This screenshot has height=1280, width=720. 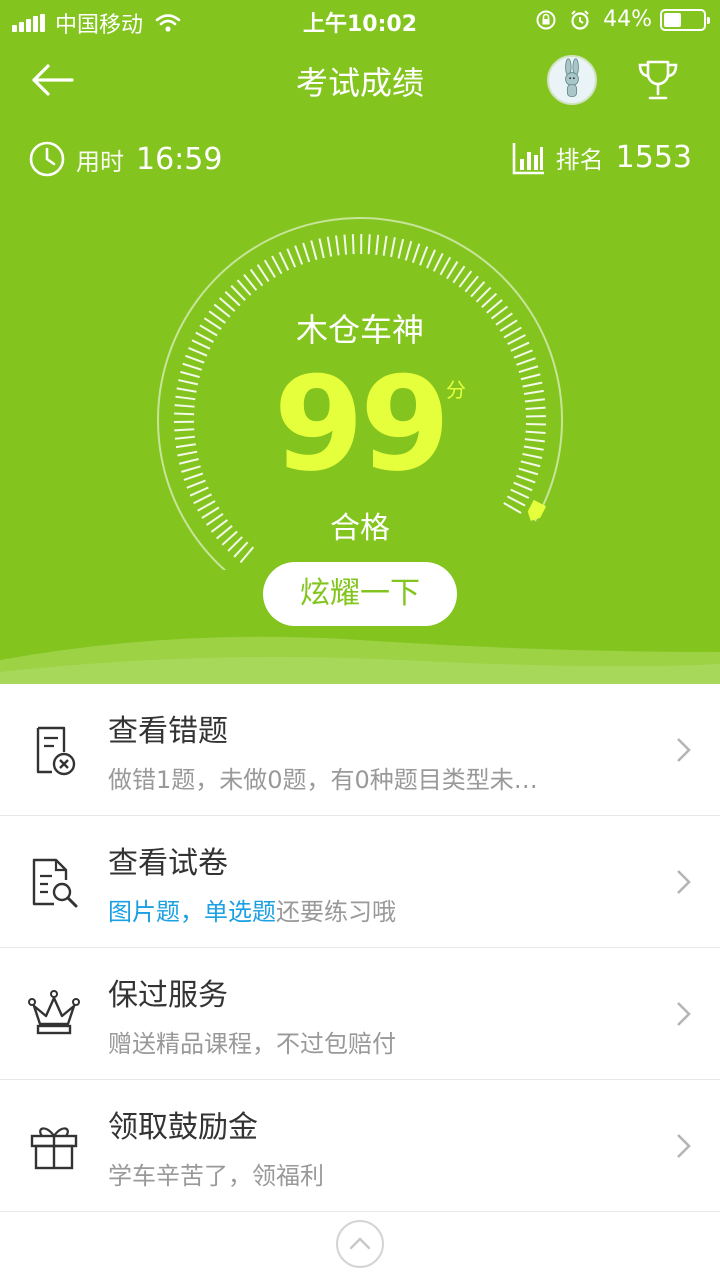 I want to click on list-item-subtitle: 图片题，单选题还要练习哦, so click(x=252, y=909).